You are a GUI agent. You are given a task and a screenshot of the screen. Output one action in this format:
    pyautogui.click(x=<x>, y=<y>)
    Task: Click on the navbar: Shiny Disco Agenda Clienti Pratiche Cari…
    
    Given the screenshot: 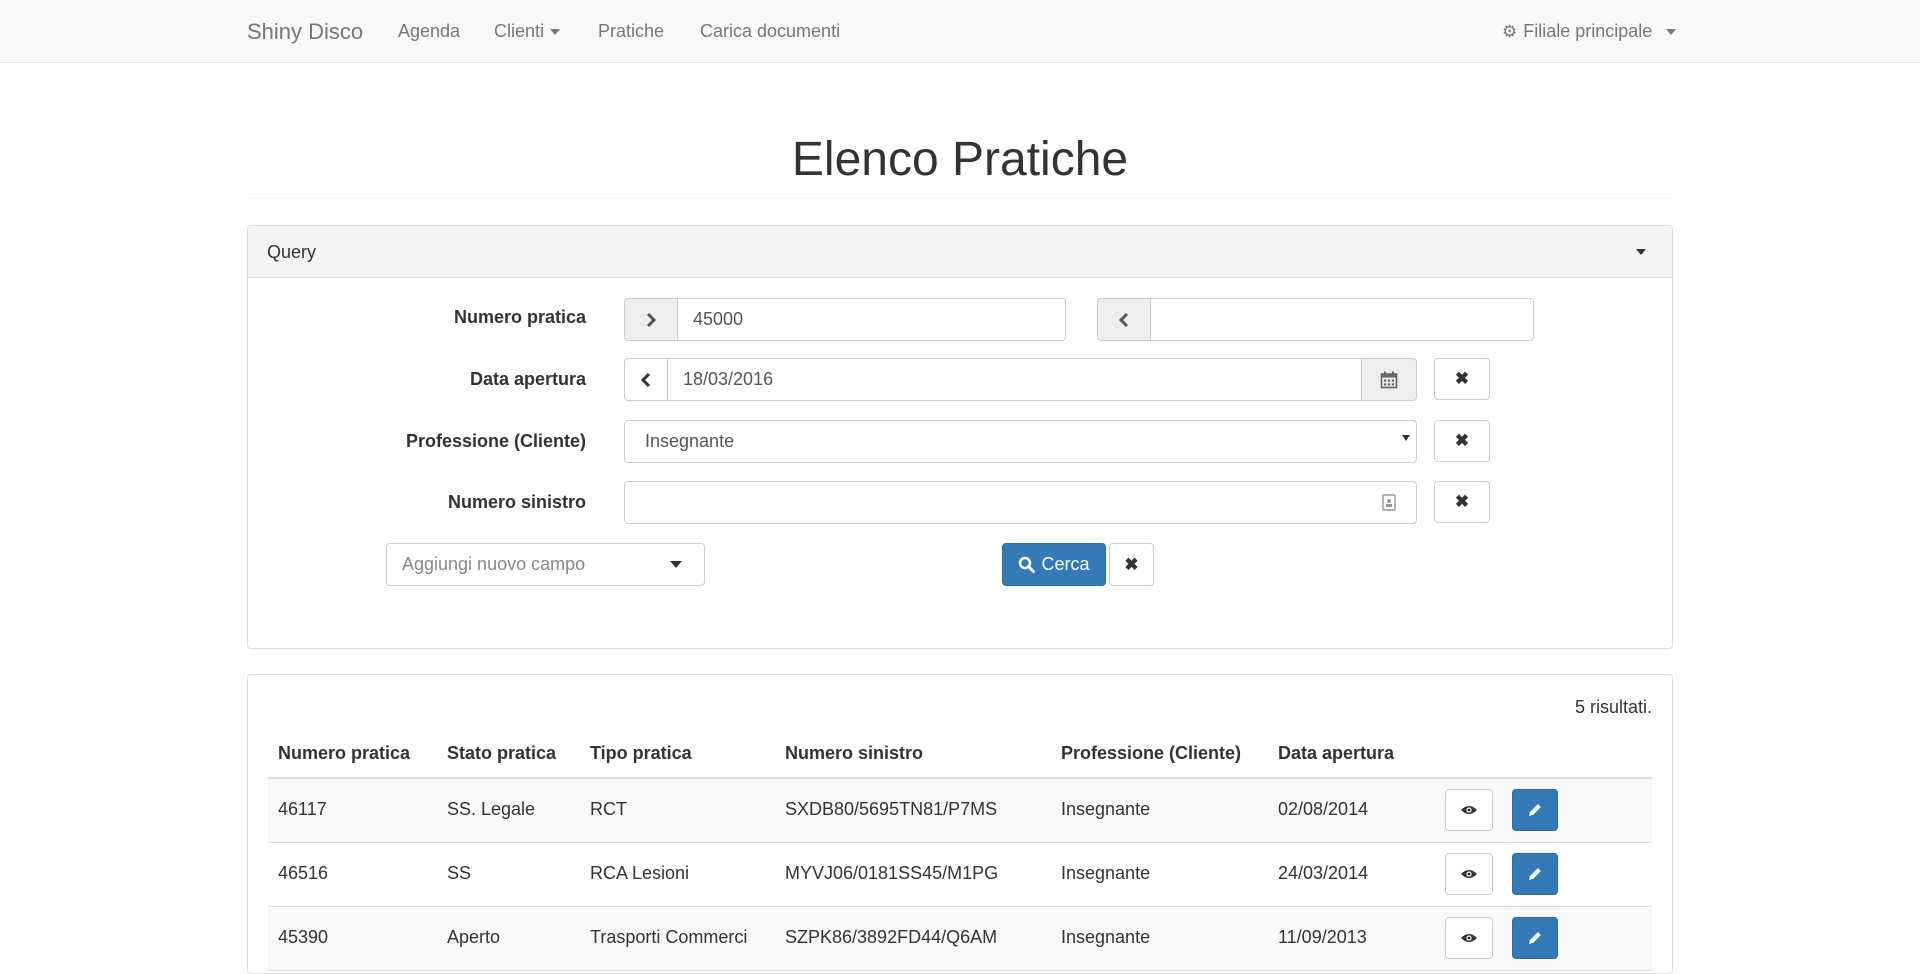 What is the action you would take?
    pyautogui.click(x=960, y=31)
    